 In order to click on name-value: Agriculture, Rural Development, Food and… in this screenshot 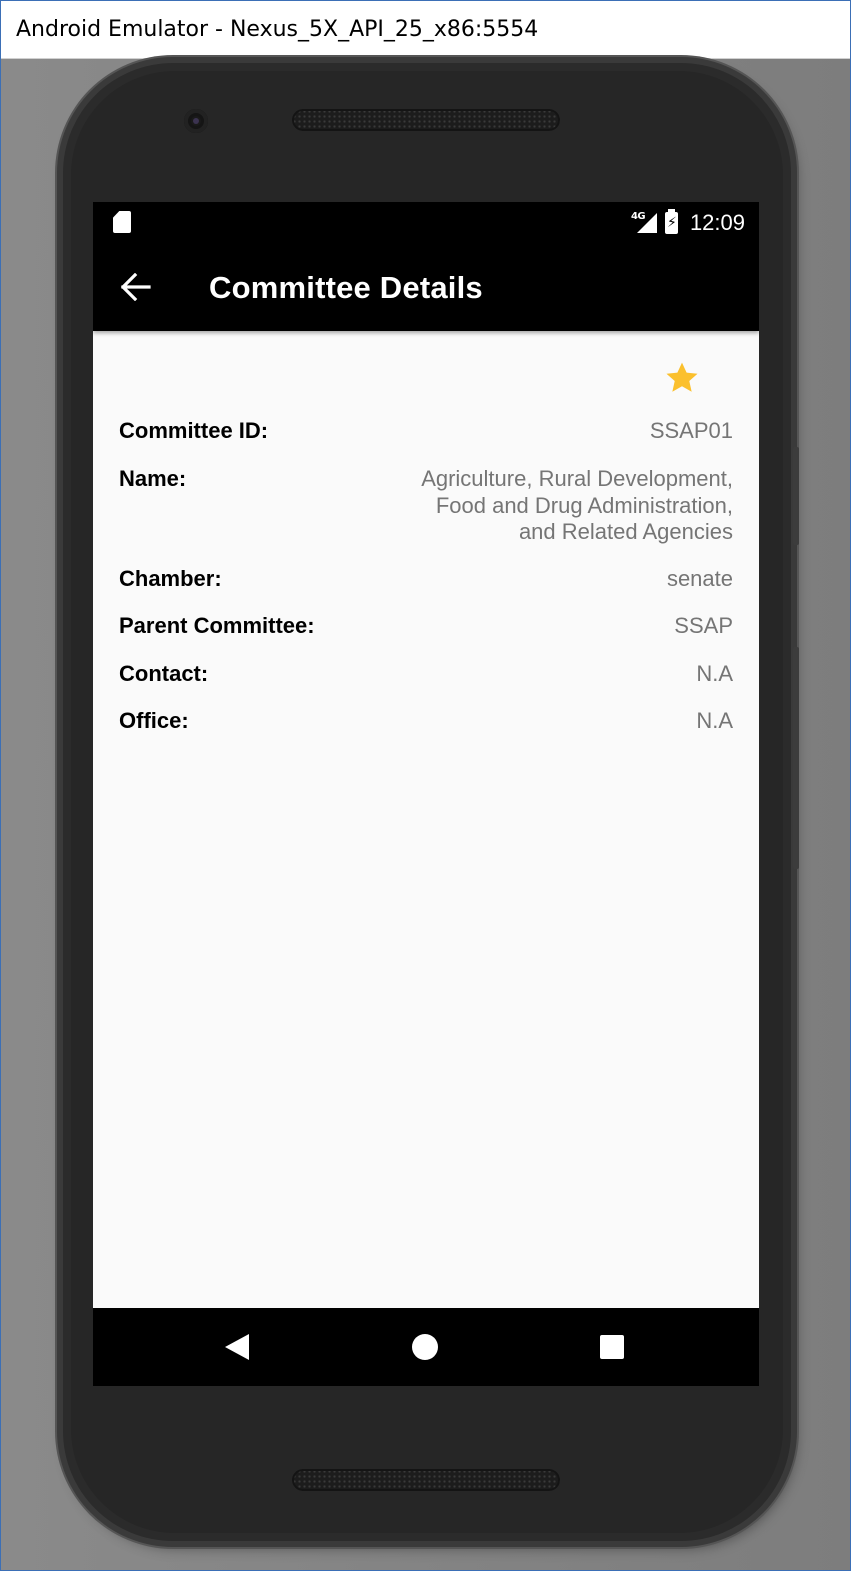, I will do `click(577, 506)`.